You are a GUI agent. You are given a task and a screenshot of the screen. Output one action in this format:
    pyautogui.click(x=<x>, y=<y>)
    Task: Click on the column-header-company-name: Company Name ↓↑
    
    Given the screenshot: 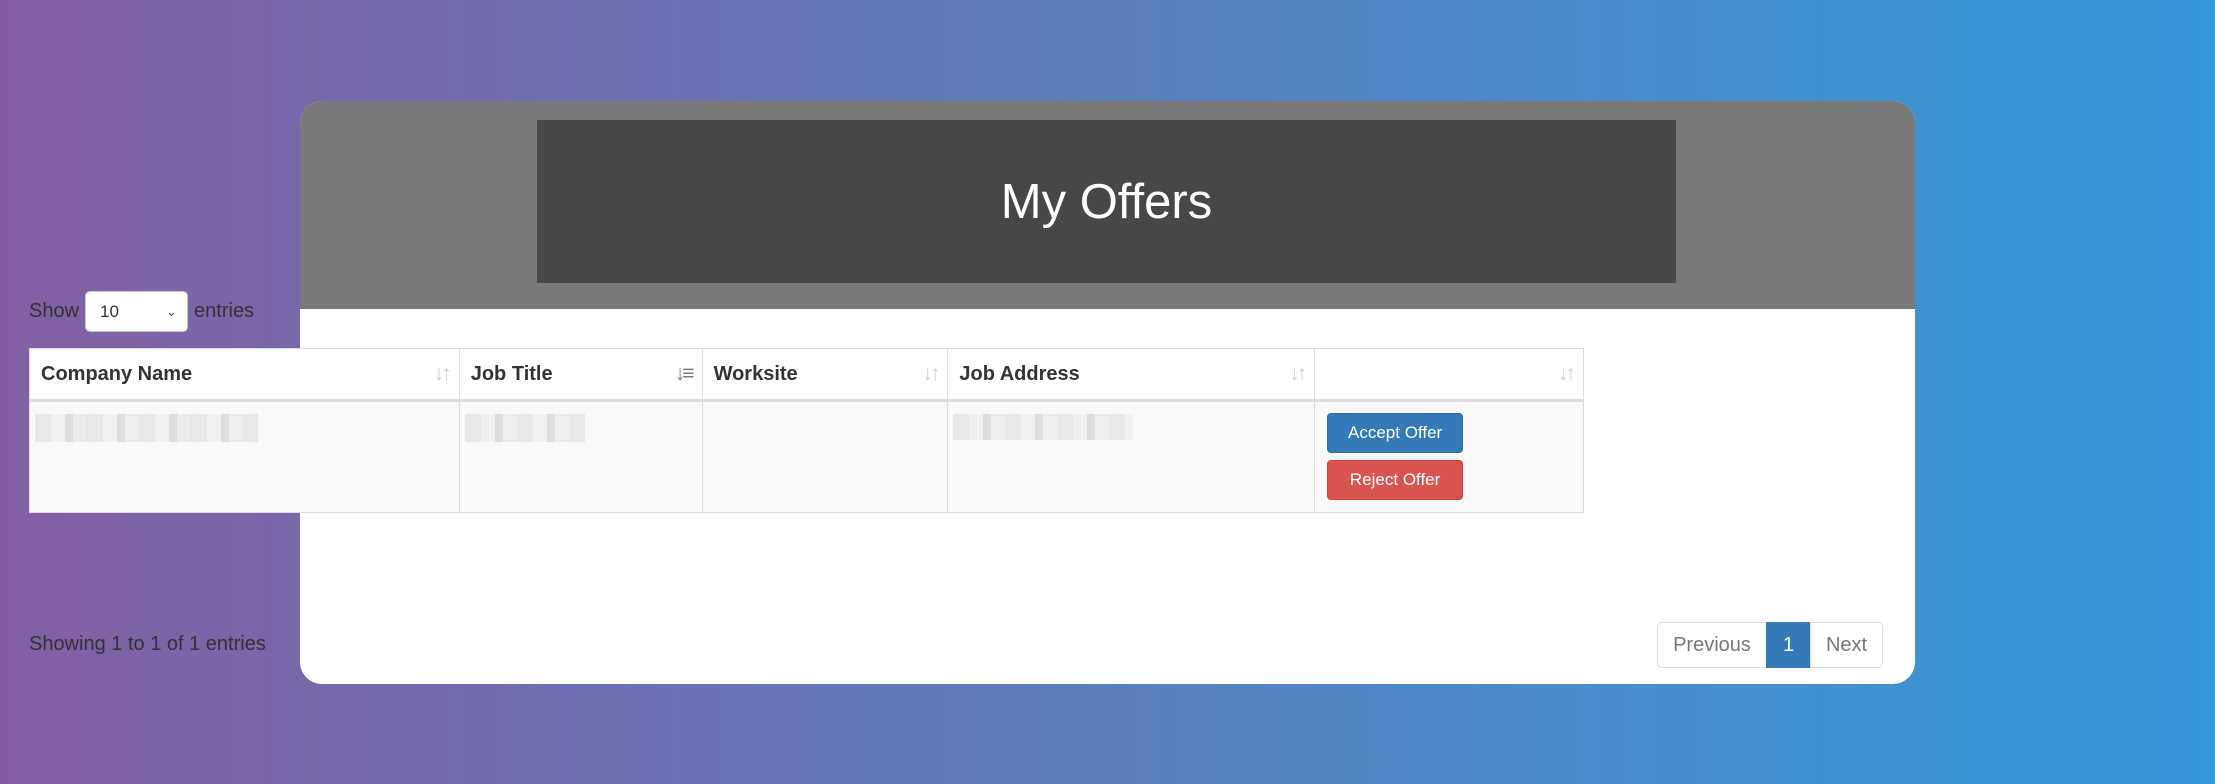 What is the action you would take?
    pyautogui.click(x=244, y=375)
    